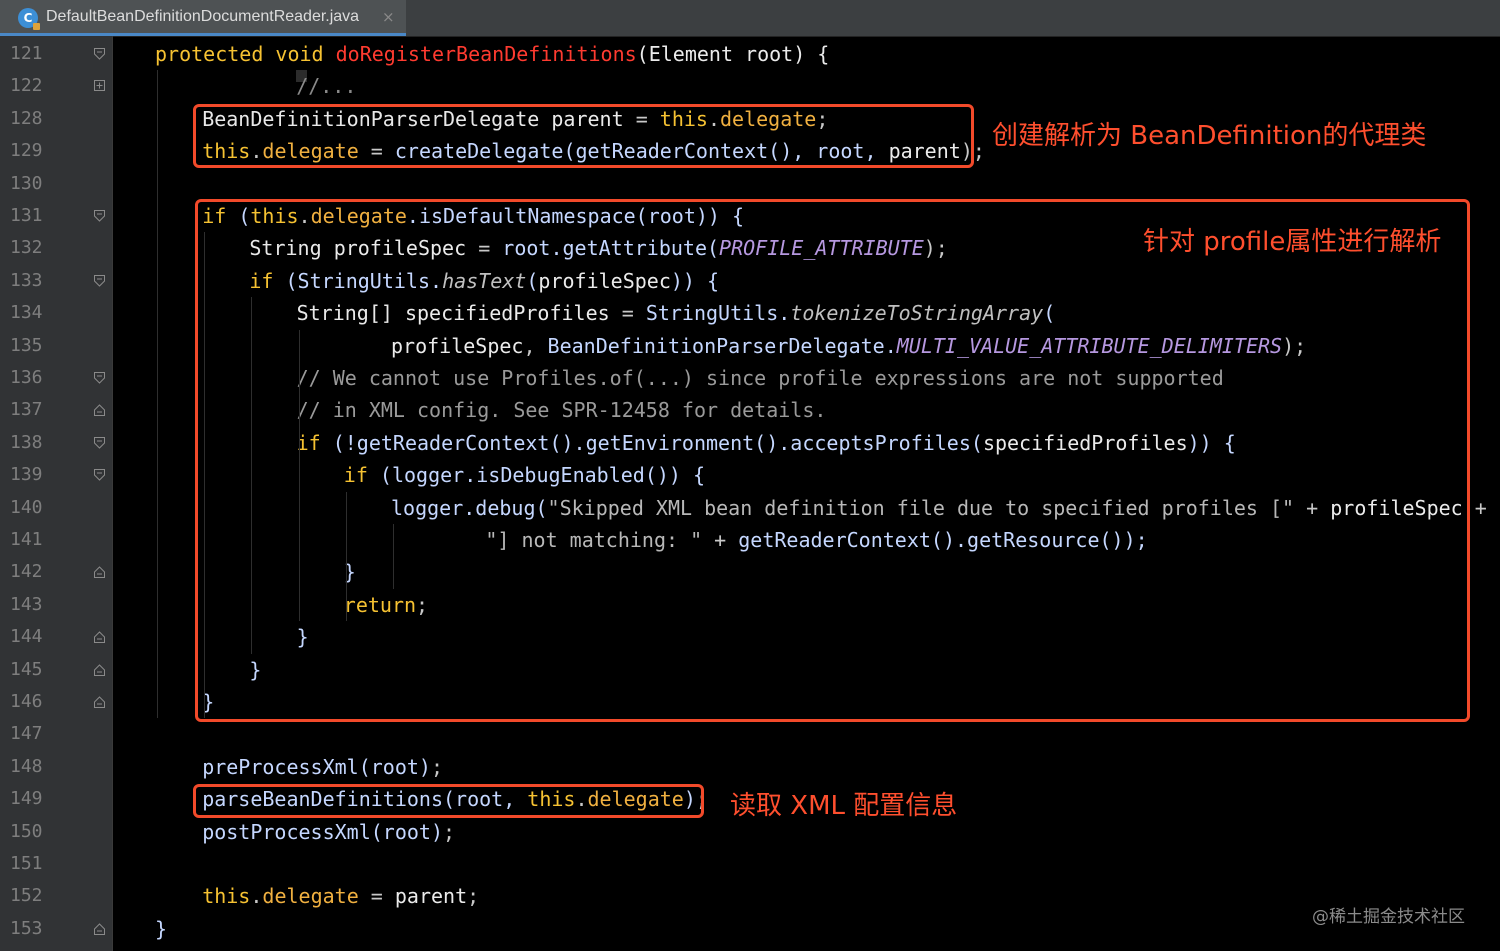  Describe the element at coordinates (245, 54) in the screenshot. I see `code-token: protected void` at that location.